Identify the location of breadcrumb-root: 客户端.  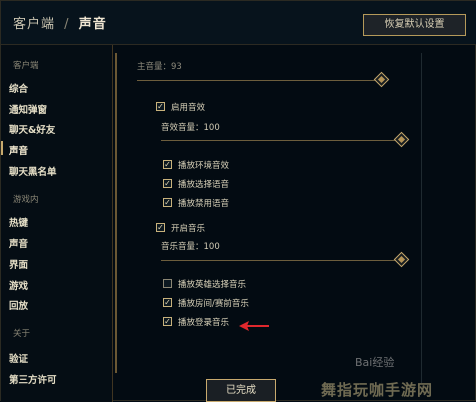
(34, 24).